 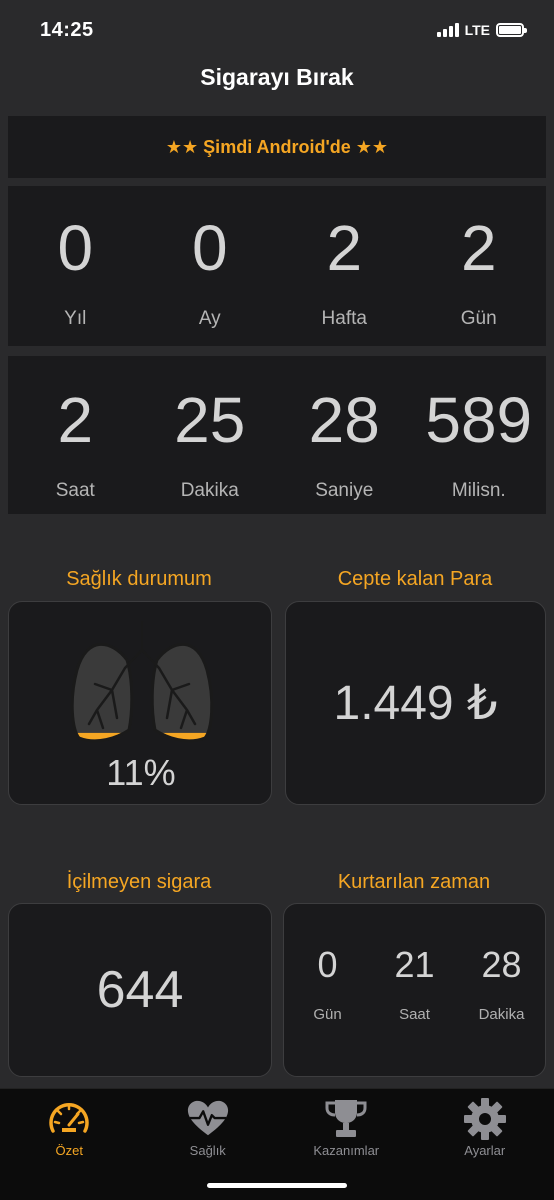 I want to click on page-title: Sigarayı Bırak, so click(x=277, y=77).